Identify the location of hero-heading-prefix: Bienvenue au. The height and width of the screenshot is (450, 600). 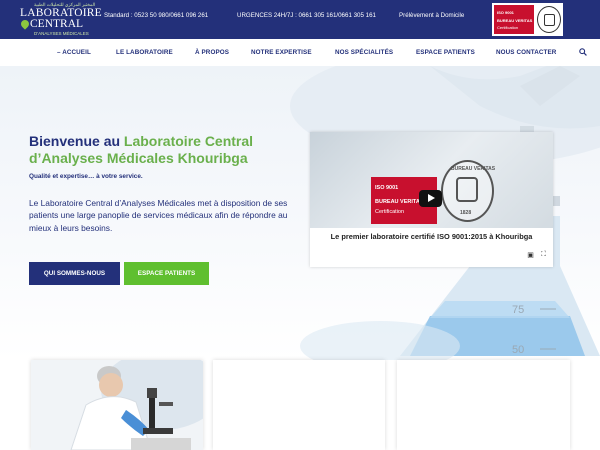
(76, 141).